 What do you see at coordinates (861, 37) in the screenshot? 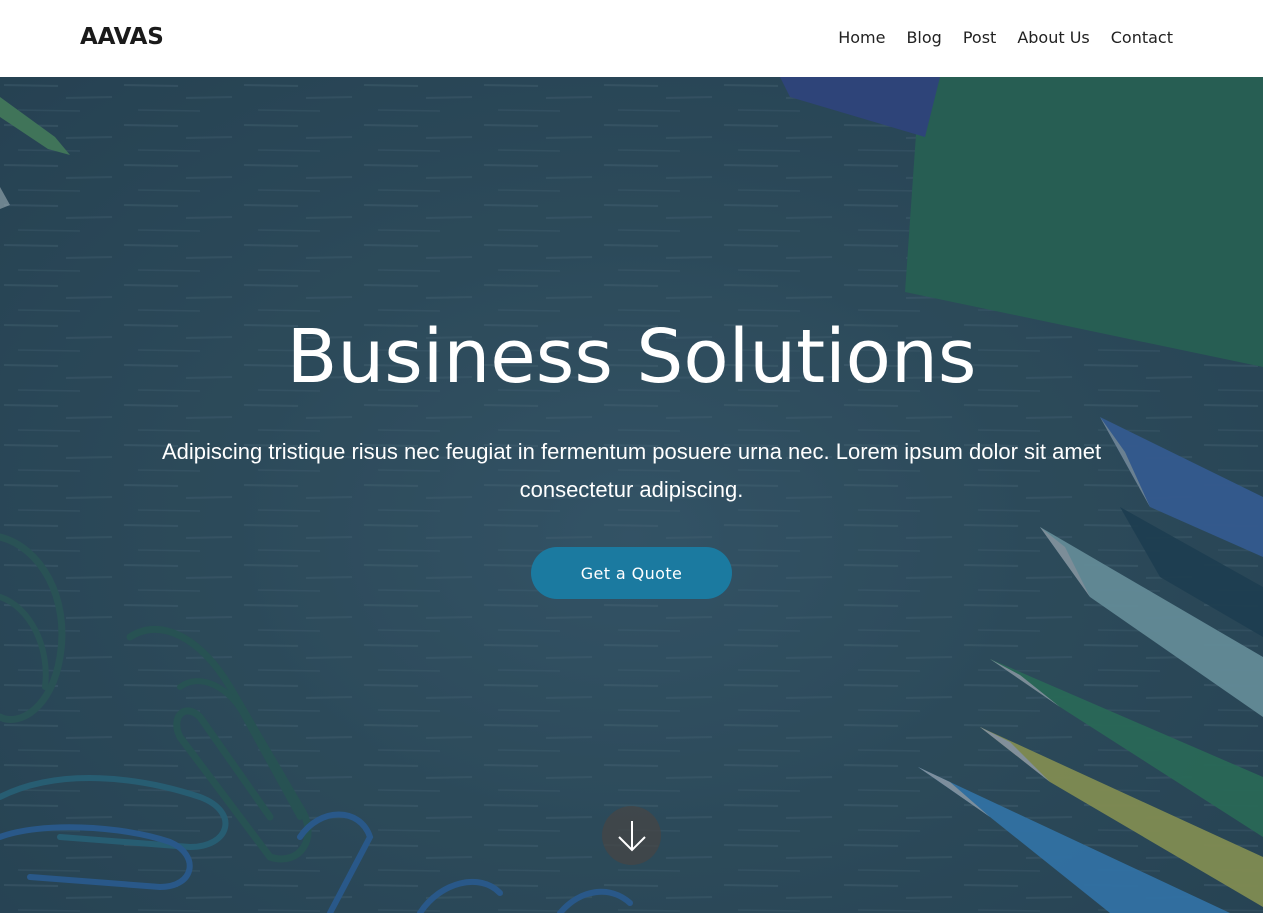
I see `nav-item-home: Home` at bounding box center [861, 37].